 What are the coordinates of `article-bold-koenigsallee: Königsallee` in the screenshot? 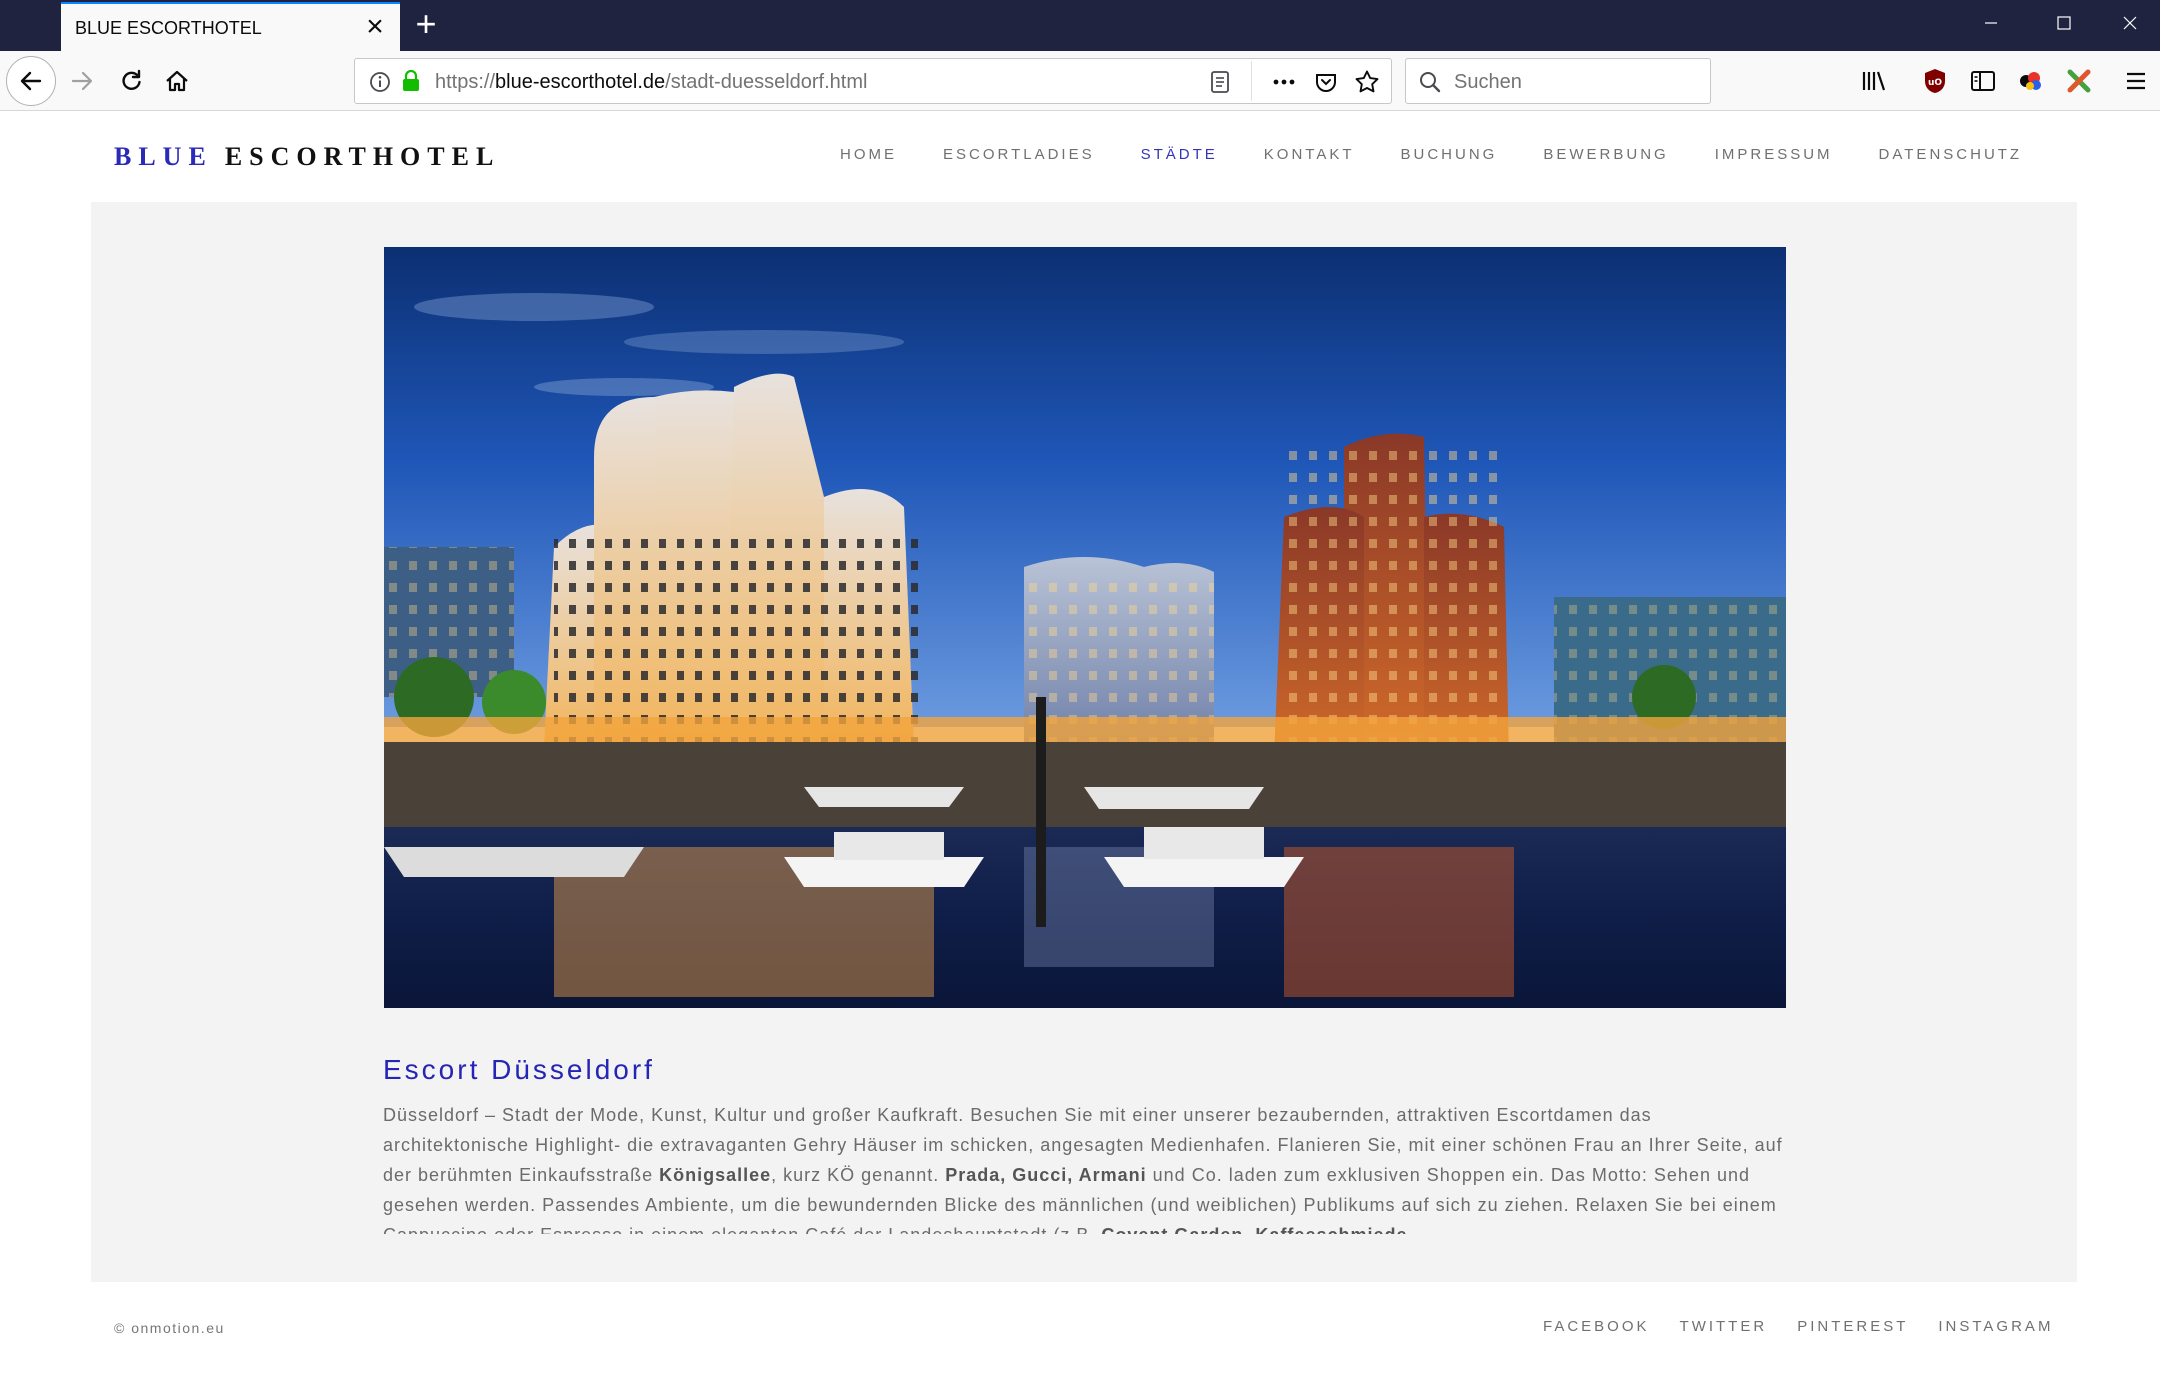 It's located at (715, 1175).